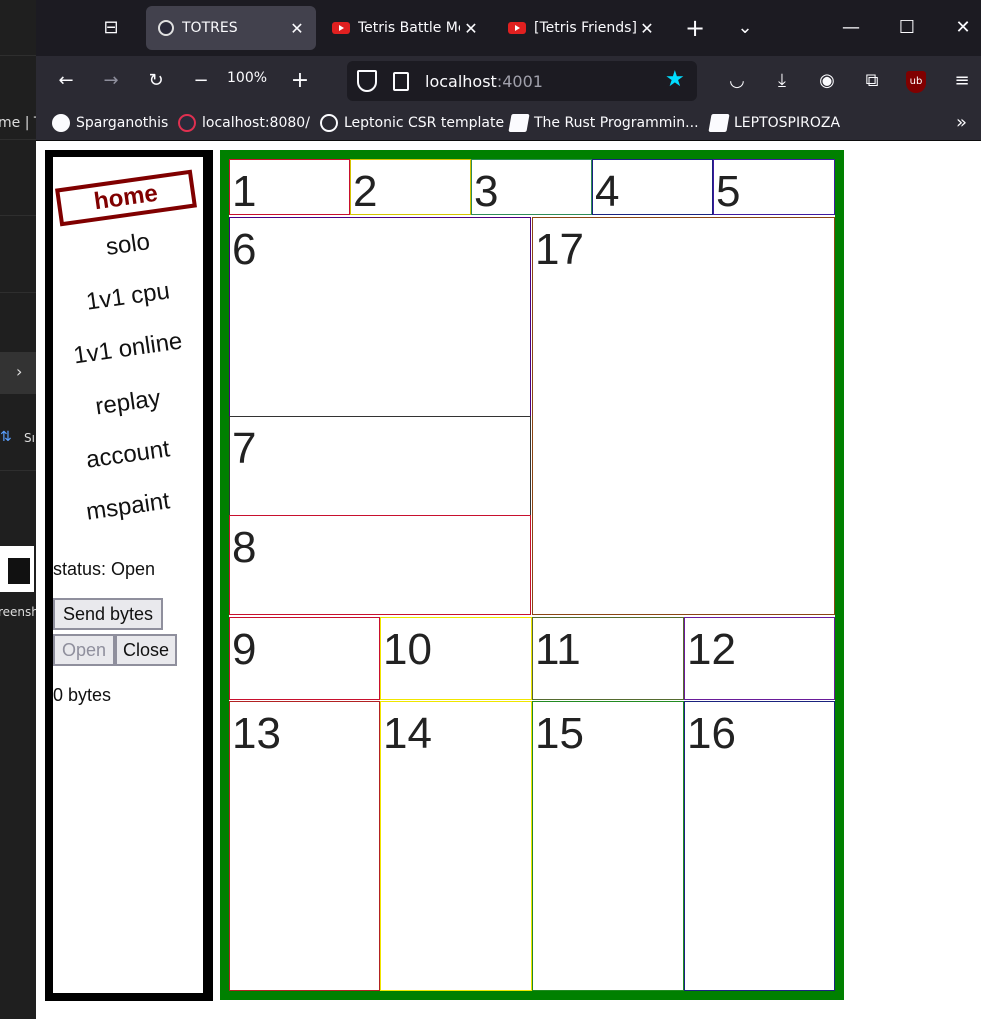  I want to click on grid-cell-4: 4, so click(652, 187).